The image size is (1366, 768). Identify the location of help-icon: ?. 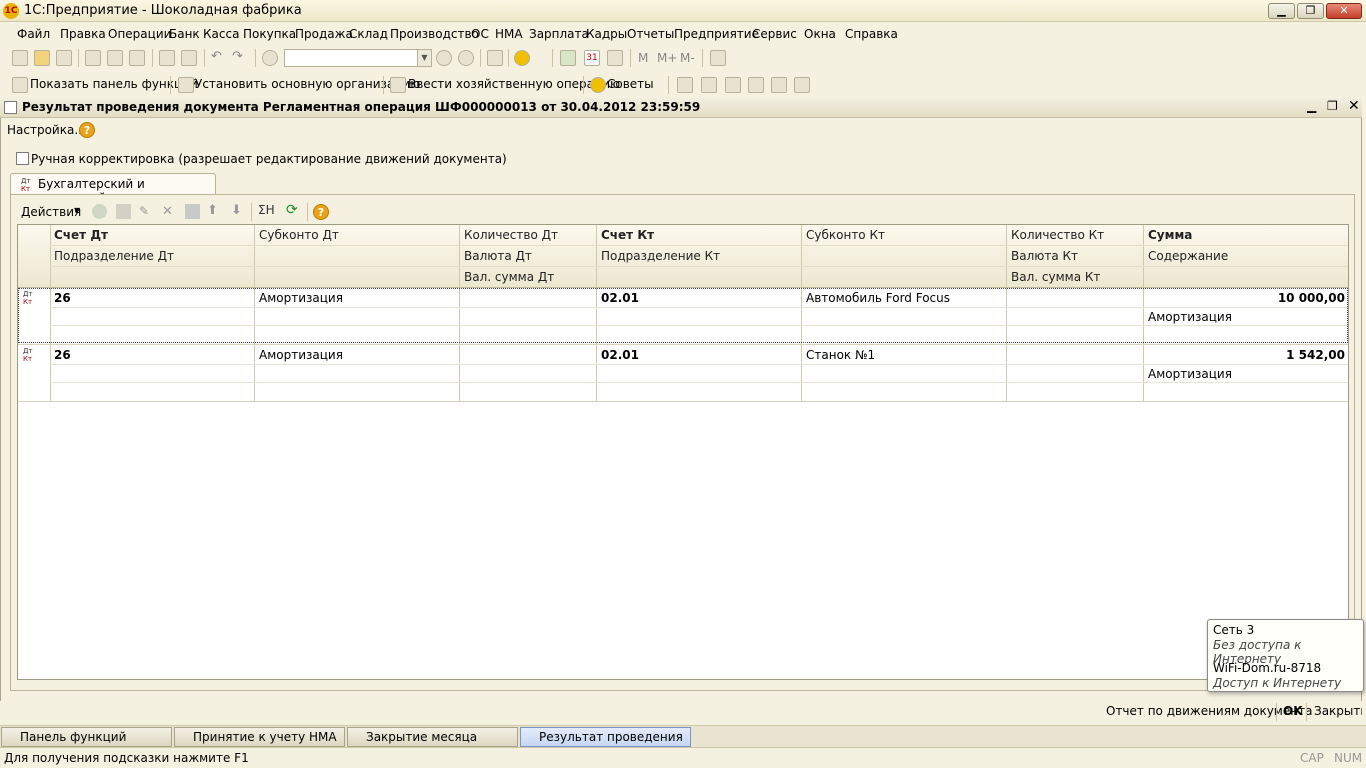
(87, 130).